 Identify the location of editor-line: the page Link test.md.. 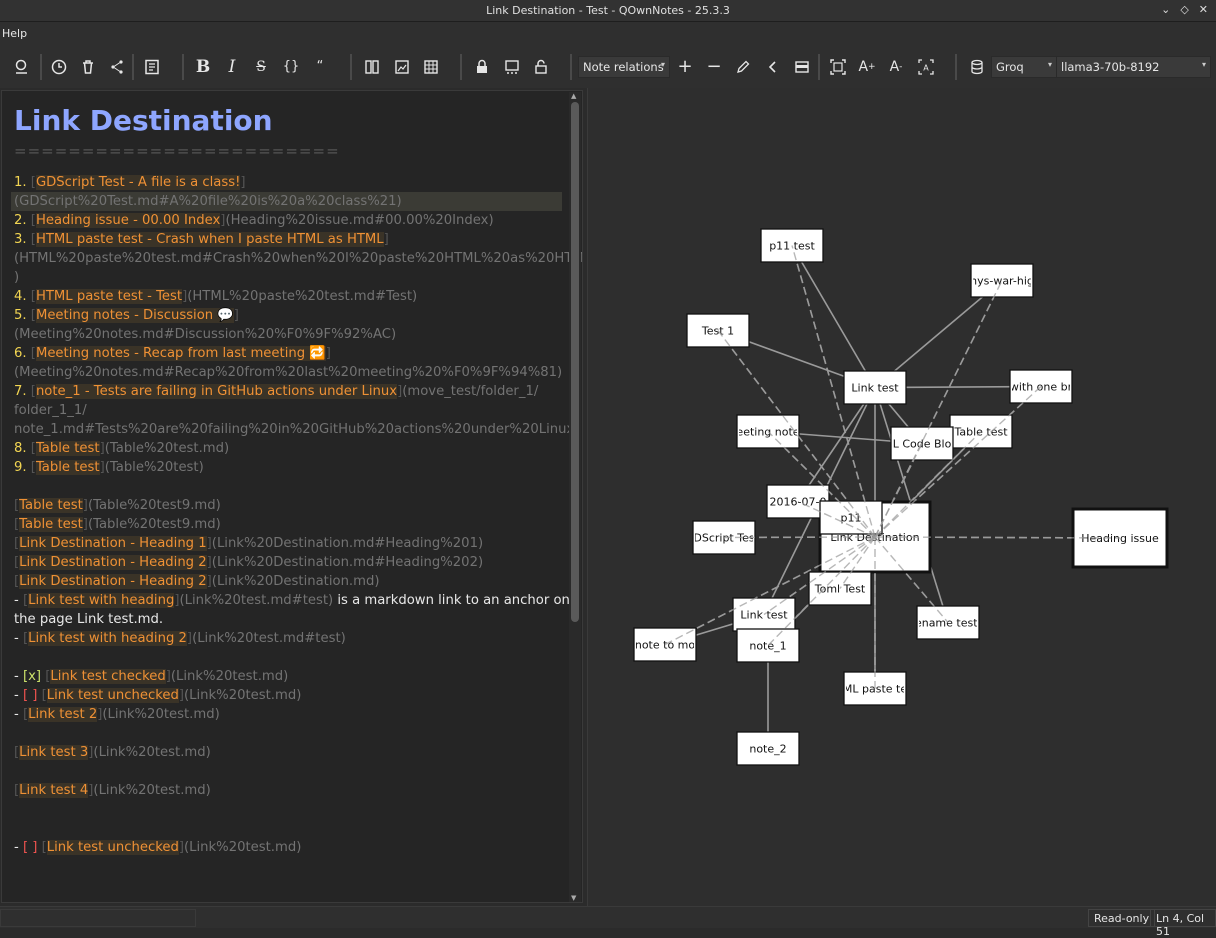
(288, 619).